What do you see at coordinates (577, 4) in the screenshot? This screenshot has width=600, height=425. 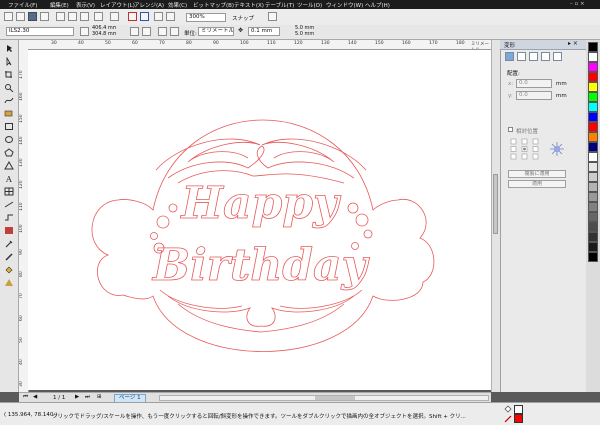 I see `window-controls-icon: – ▫ ×` at bounding box center [577, 4].